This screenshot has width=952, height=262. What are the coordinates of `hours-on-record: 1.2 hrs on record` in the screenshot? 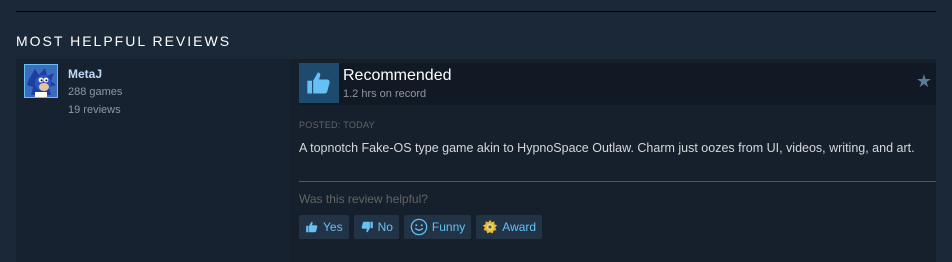 It's located at (385, 94).